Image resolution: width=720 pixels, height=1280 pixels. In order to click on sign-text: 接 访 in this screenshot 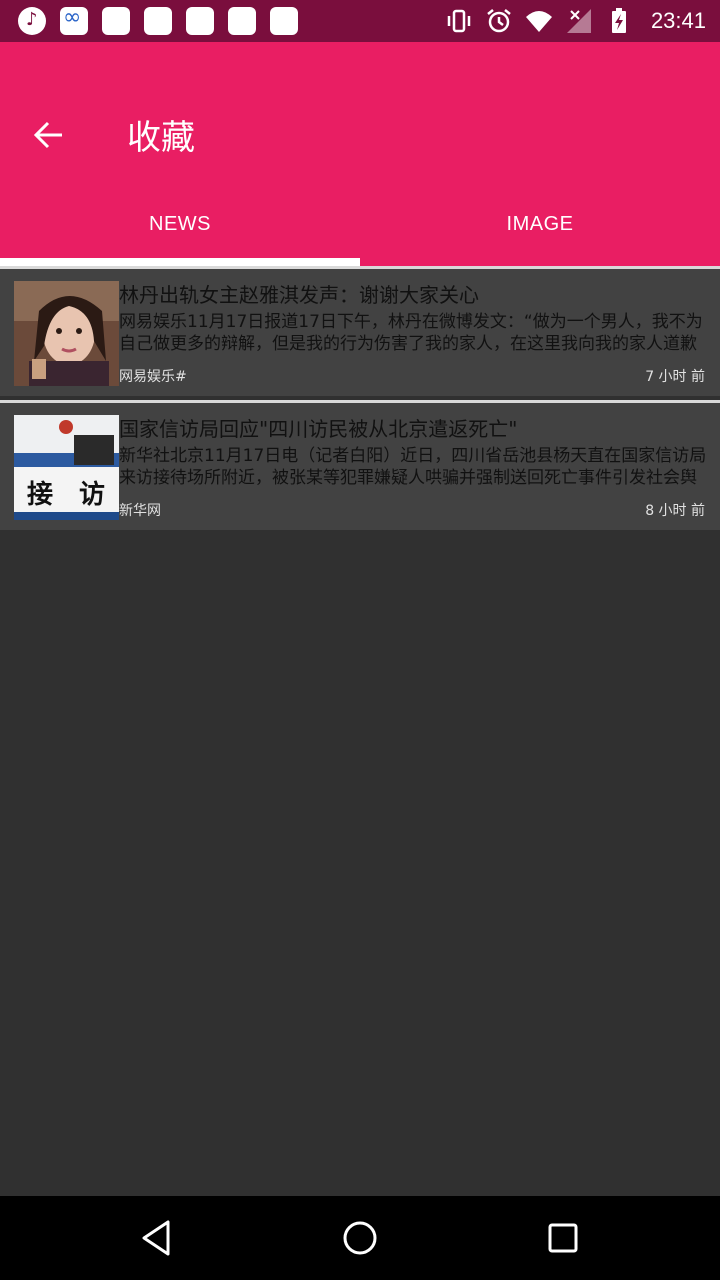, I will do `click(66, 495)`.